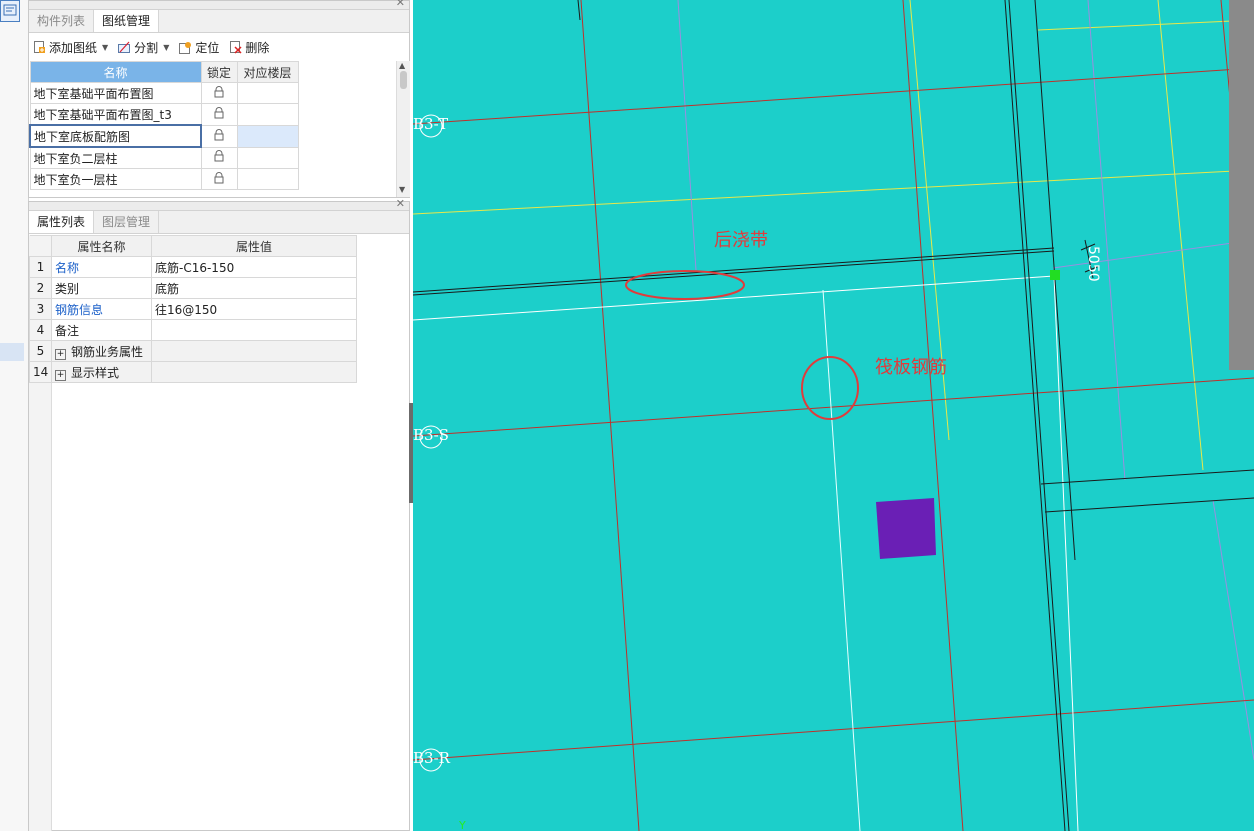  What do you see at coordinates (219, 72) in the screenshot?
I see `column-header-lock: 锁定` at bounding box center [219, 72].